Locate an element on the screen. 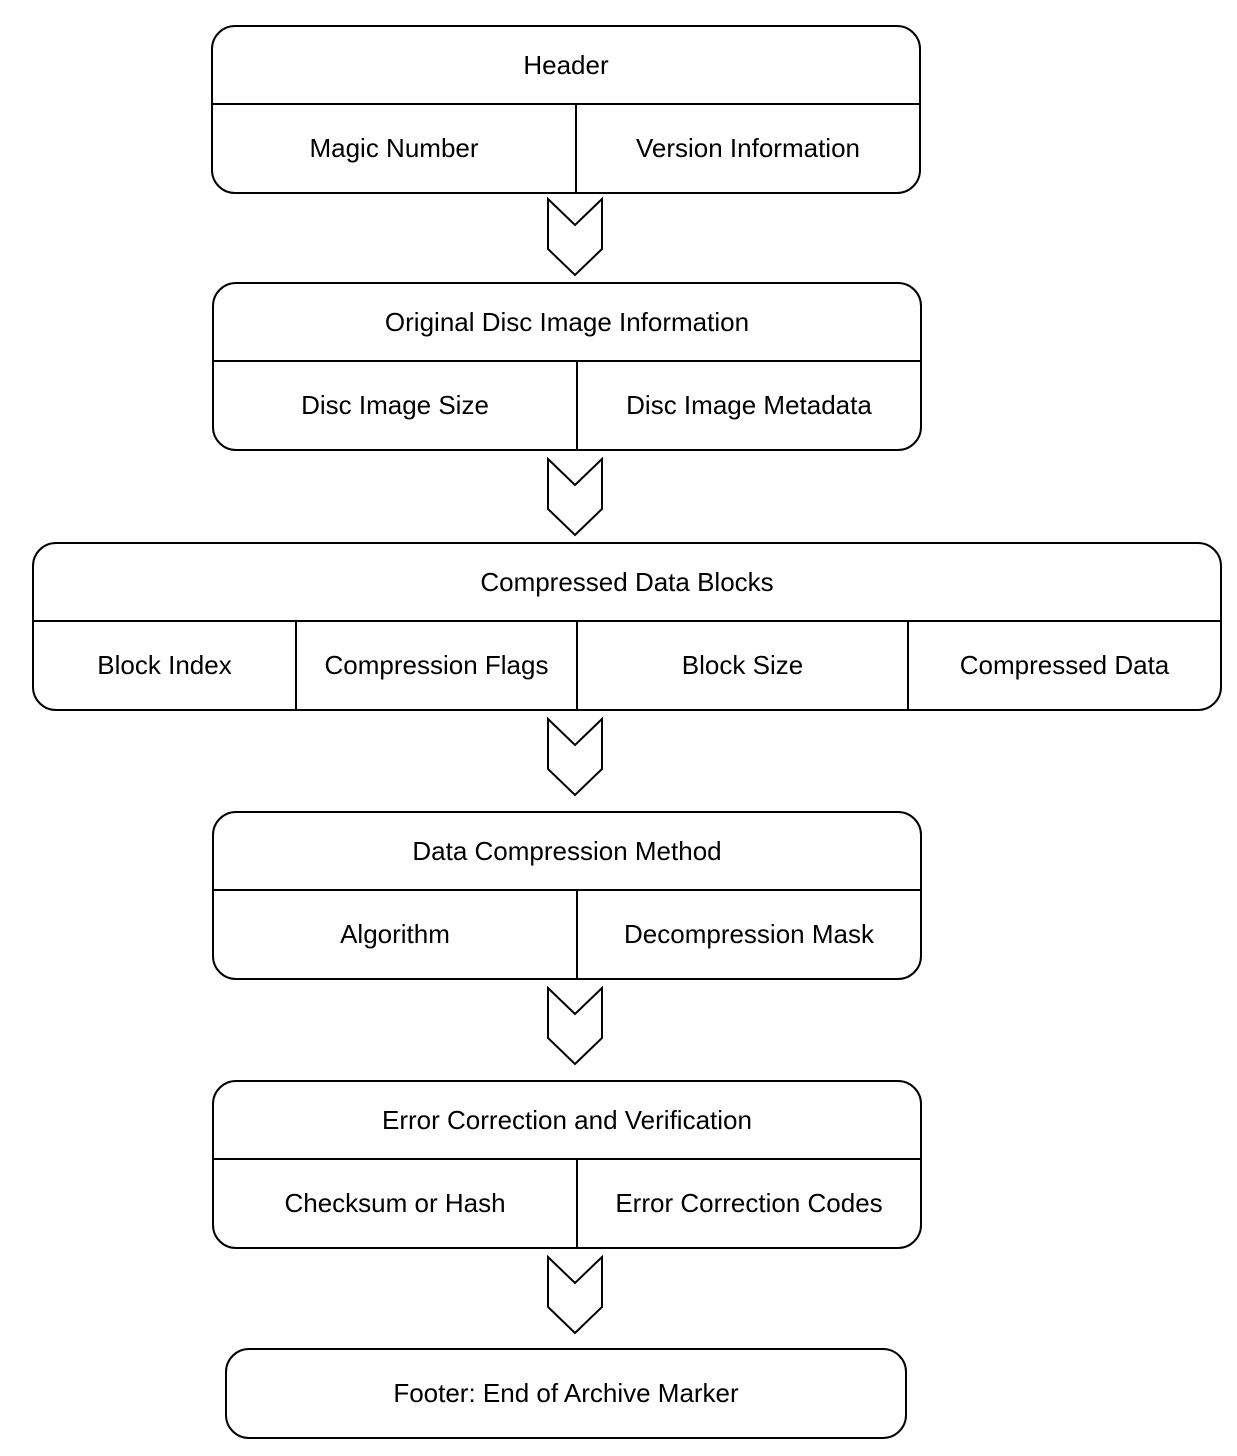 Image resolution: width=1237 pixels, height=1456 pixels. section-title: Header is located at coordinates (566, 66).